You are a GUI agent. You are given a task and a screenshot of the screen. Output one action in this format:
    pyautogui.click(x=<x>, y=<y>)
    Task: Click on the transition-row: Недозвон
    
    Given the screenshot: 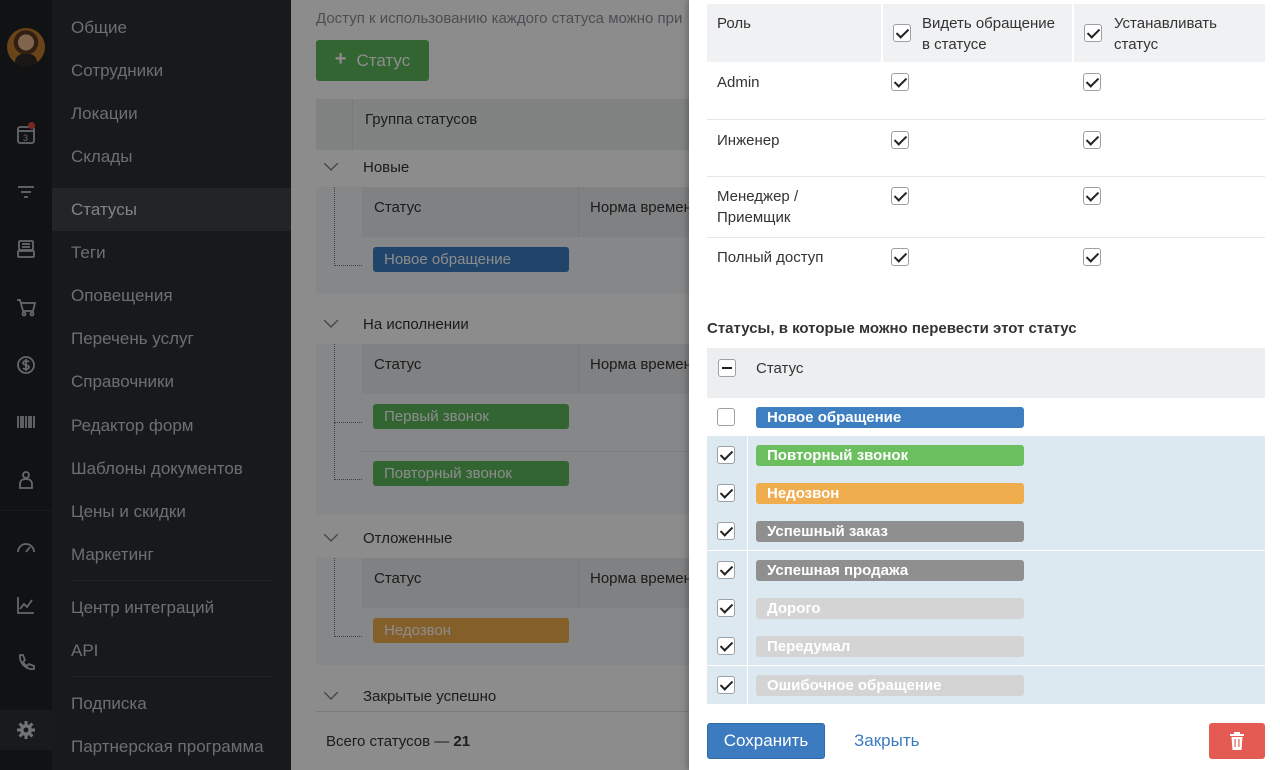 What is the action you would take?
    pyautogui.click(x=986, y=493)
    